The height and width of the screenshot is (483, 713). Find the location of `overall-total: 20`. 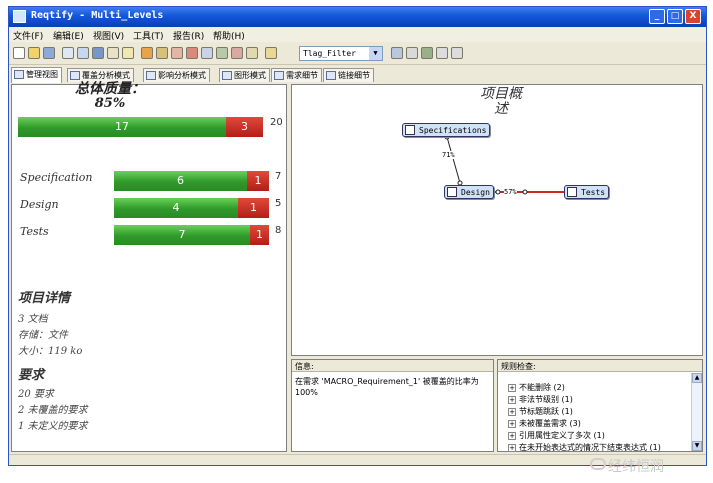

overall-total: 20 is located at coordinates (276, 122).